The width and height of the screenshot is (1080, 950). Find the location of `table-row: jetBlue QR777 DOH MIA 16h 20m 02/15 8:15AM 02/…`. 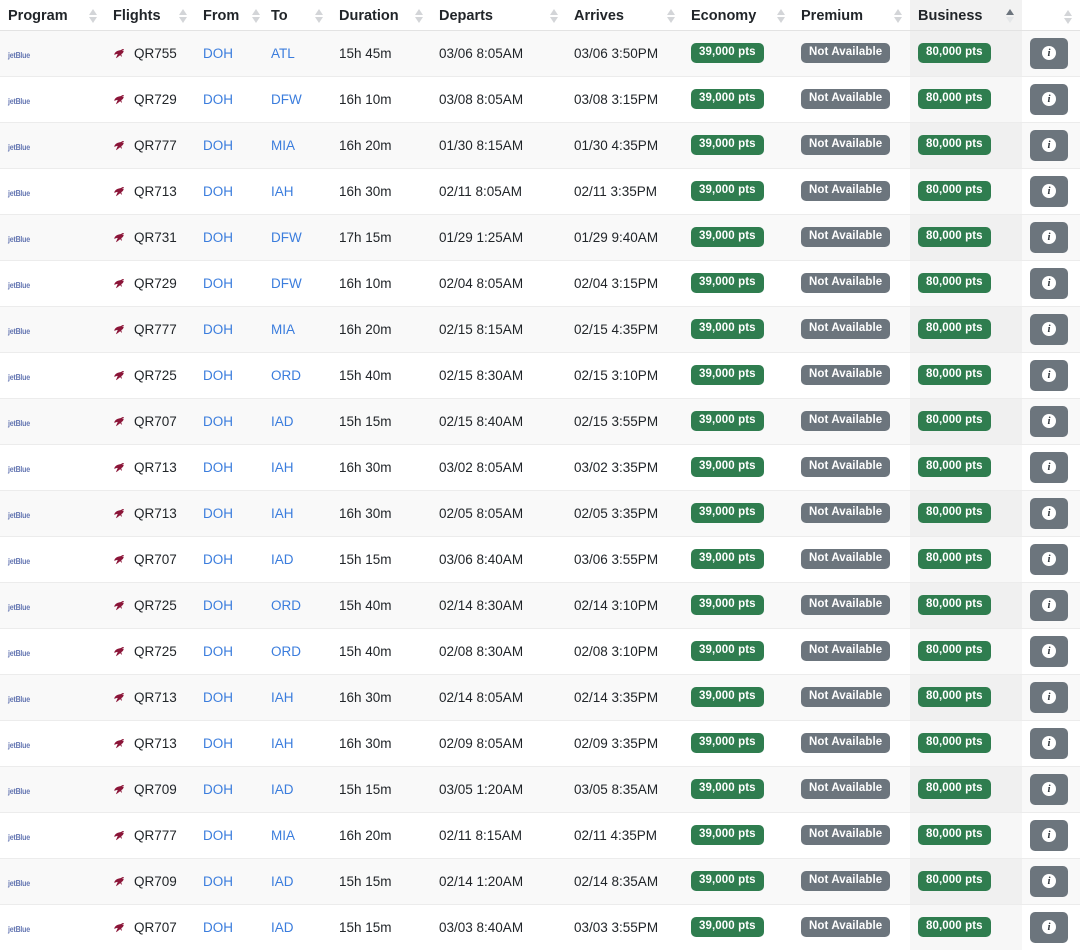

table-row: jetBlue QR777 DOH MIA 16h 20m 02/15 8:15AM 02/… is located at coordinates (540, 329).